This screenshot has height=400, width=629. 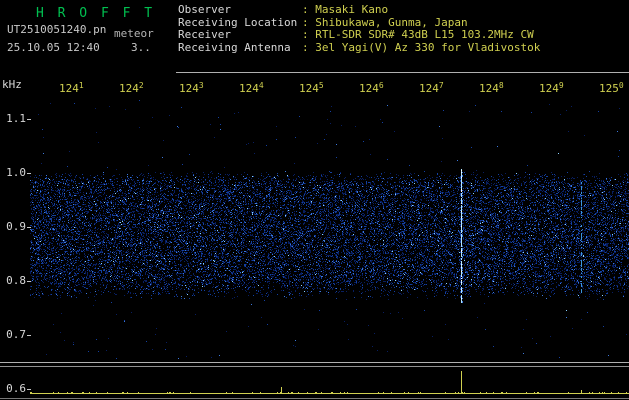 What do you see at coordinates (402, 72) in the screenshot?
I see `header-divider` at bounding box center [402, 72].